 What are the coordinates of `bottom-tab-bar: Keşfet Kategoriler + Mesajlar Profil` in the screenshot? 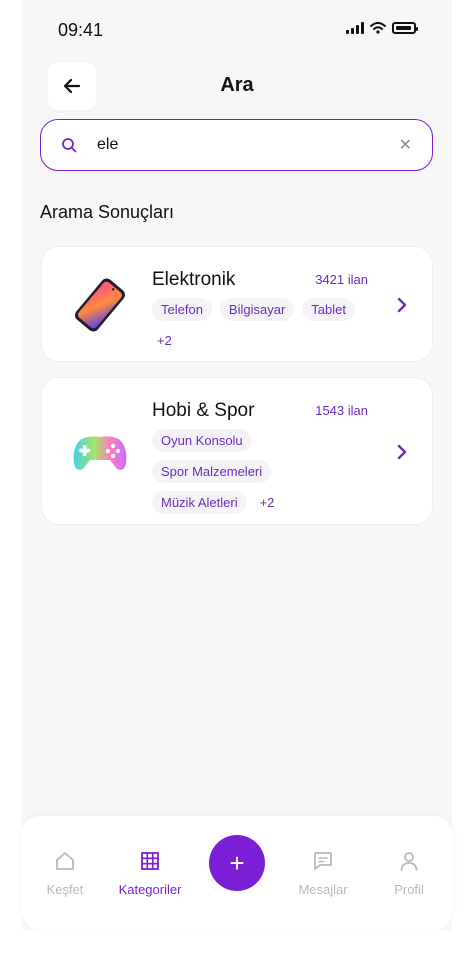 It's located at (237, 873).